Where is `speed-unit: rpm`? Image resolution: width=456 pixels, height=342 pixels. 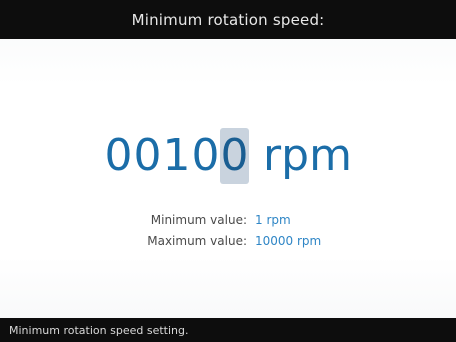 speed-unit: rpm is located at coordinates (307, 155).